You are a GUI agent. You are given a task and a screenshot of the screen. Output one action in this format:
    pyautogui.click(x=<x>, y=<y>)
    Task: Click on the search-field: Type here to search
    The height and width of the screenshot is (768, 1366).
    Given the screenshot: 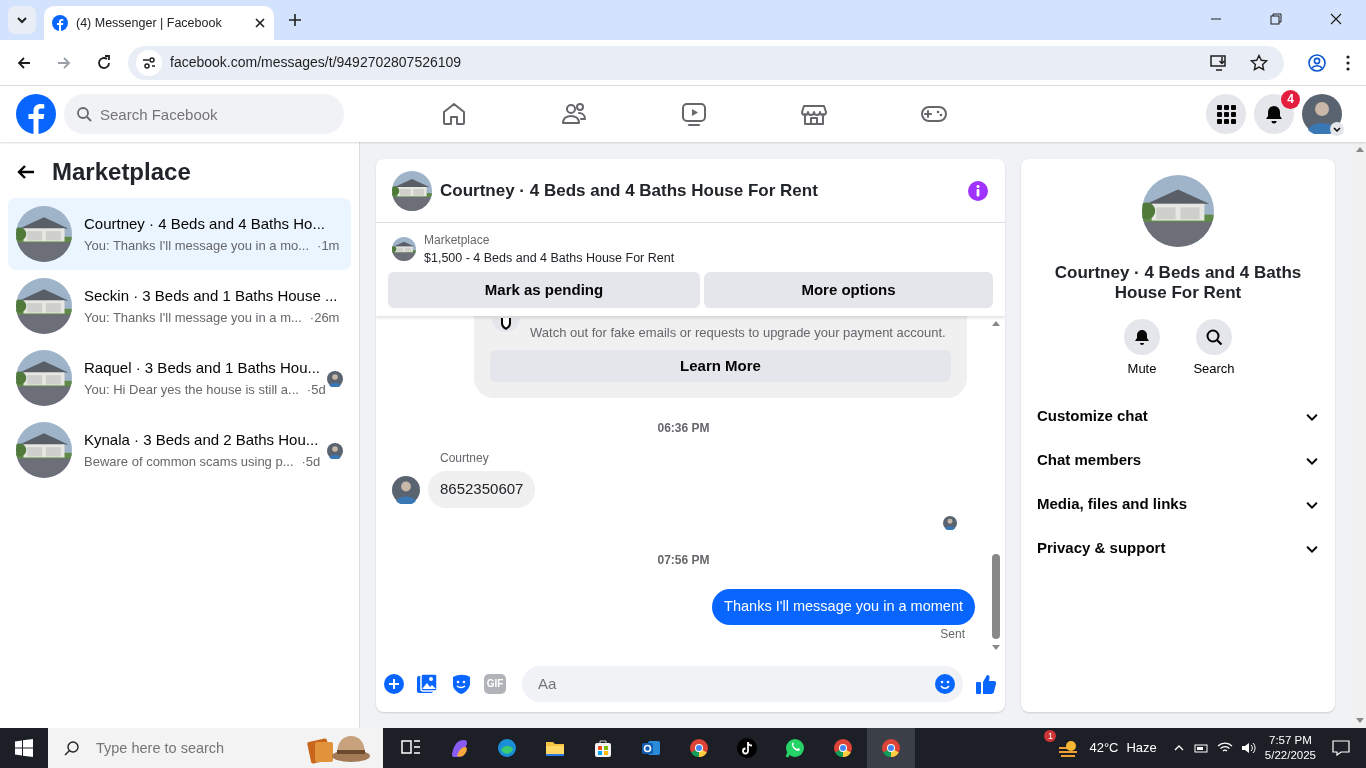 What is the action you would take?
    pyautogui.click(x=215, y=748)
    